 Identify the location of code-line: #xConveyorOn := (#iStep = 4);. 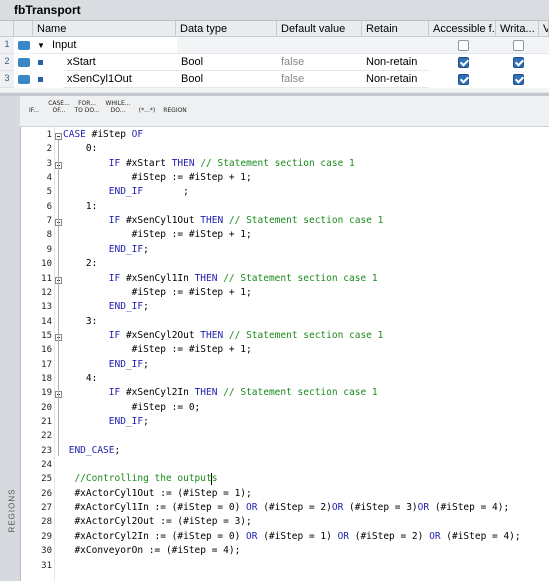
(151, 550).